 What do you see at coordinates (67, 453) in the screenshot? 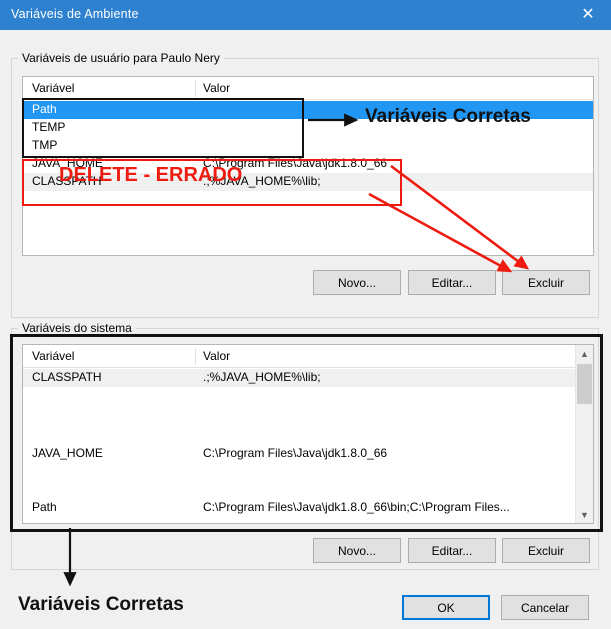
I see `system-row-name: JAVA_HOME` at bounding box center [67, 453].